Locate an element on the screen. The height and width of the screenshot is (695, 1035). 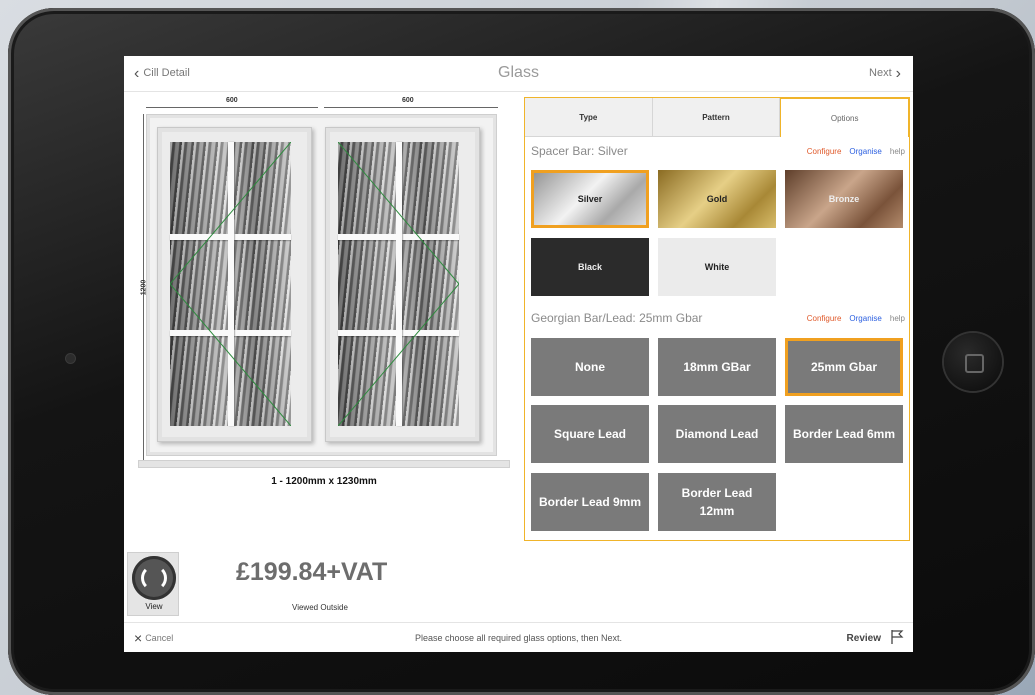
next-button: Next › is located at coordinates (885, 73).